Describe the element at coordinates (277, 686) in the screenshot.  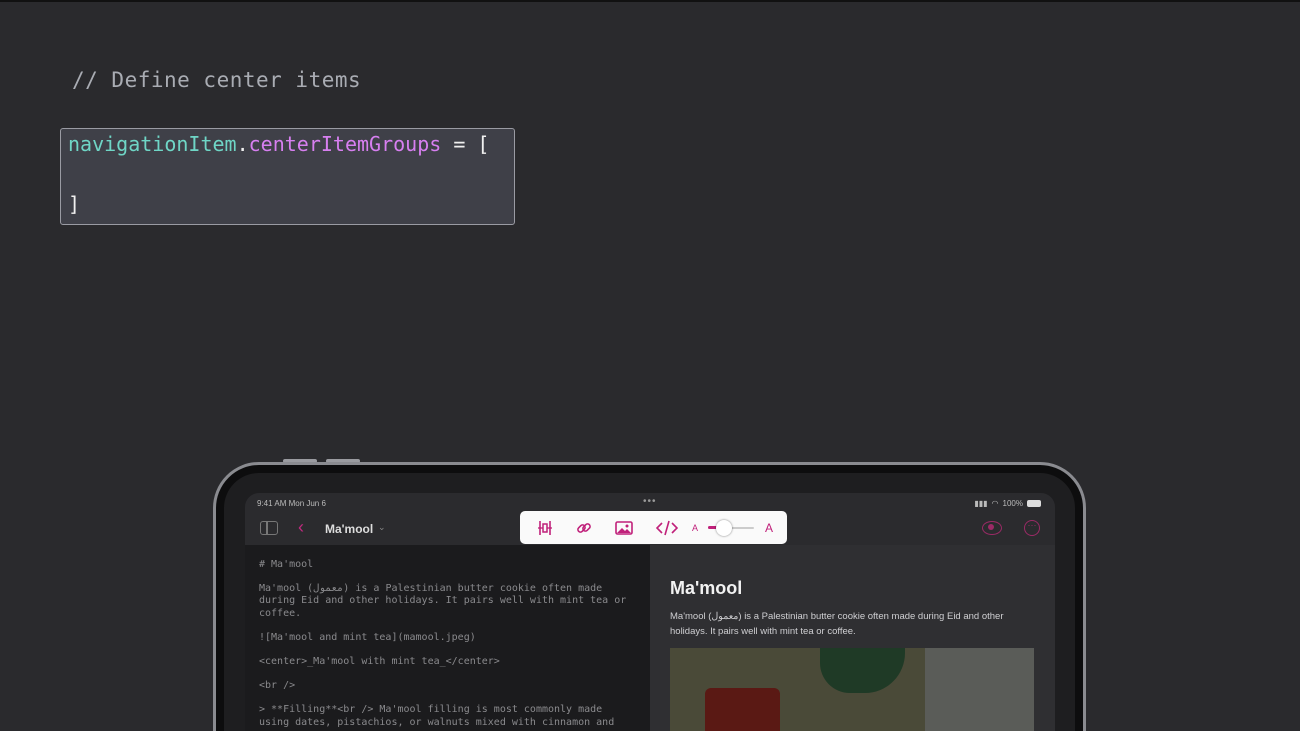
I see `editor-line: <br />` at that location.